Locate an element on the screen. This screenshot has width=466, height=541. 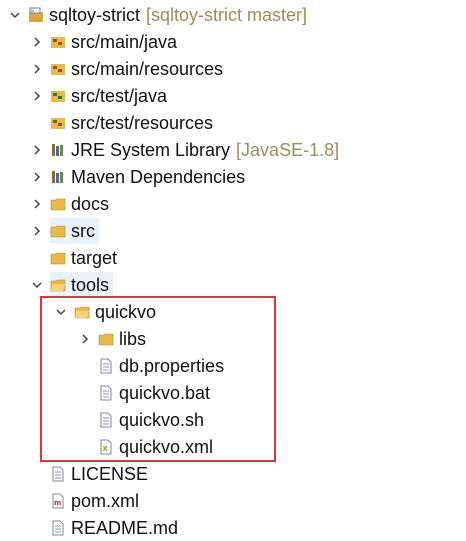
selection-highlight: src is located at coordinates (74, 231).